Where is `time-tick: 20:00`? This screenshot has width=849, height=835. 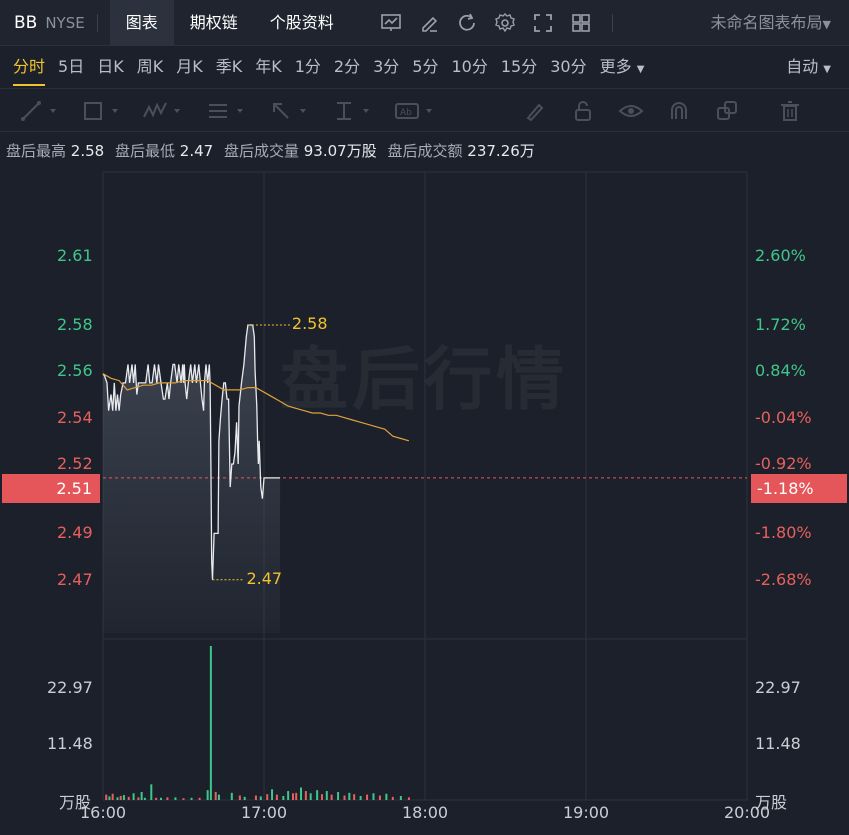
time-tick: 20:00 is located at coordinates (747, 812).